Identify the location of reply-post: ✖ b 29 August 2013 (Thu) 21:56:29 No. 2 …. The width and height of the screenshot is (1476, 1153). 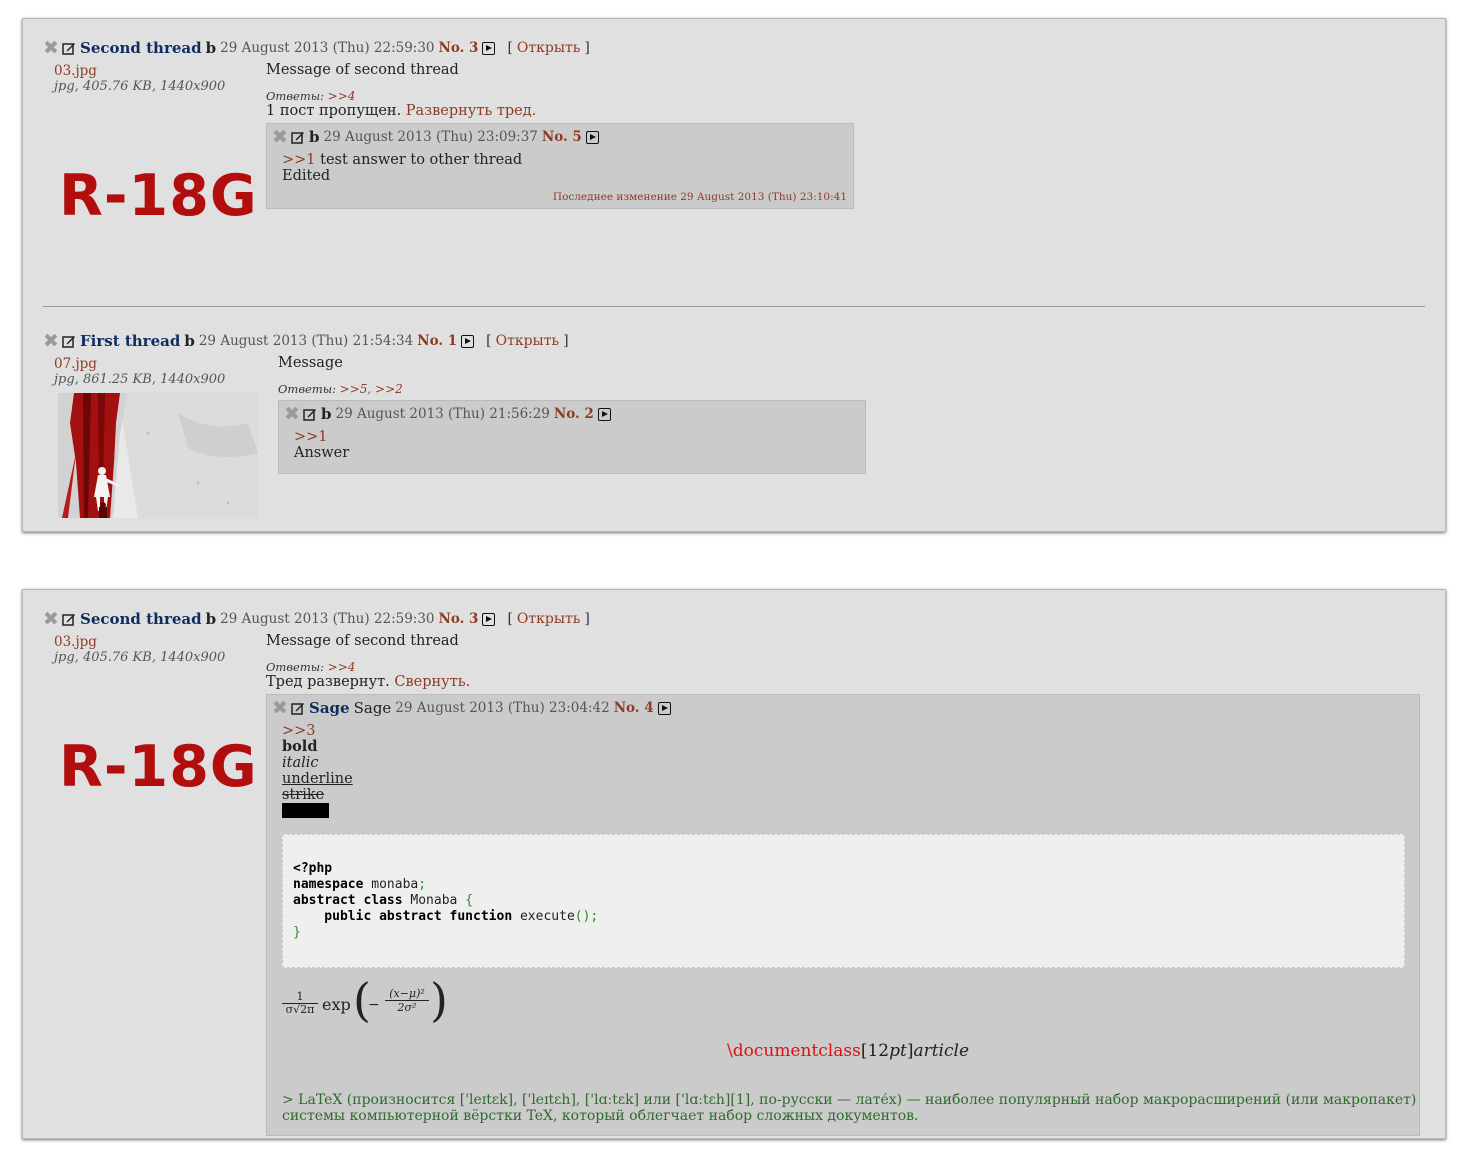
(572, 437).